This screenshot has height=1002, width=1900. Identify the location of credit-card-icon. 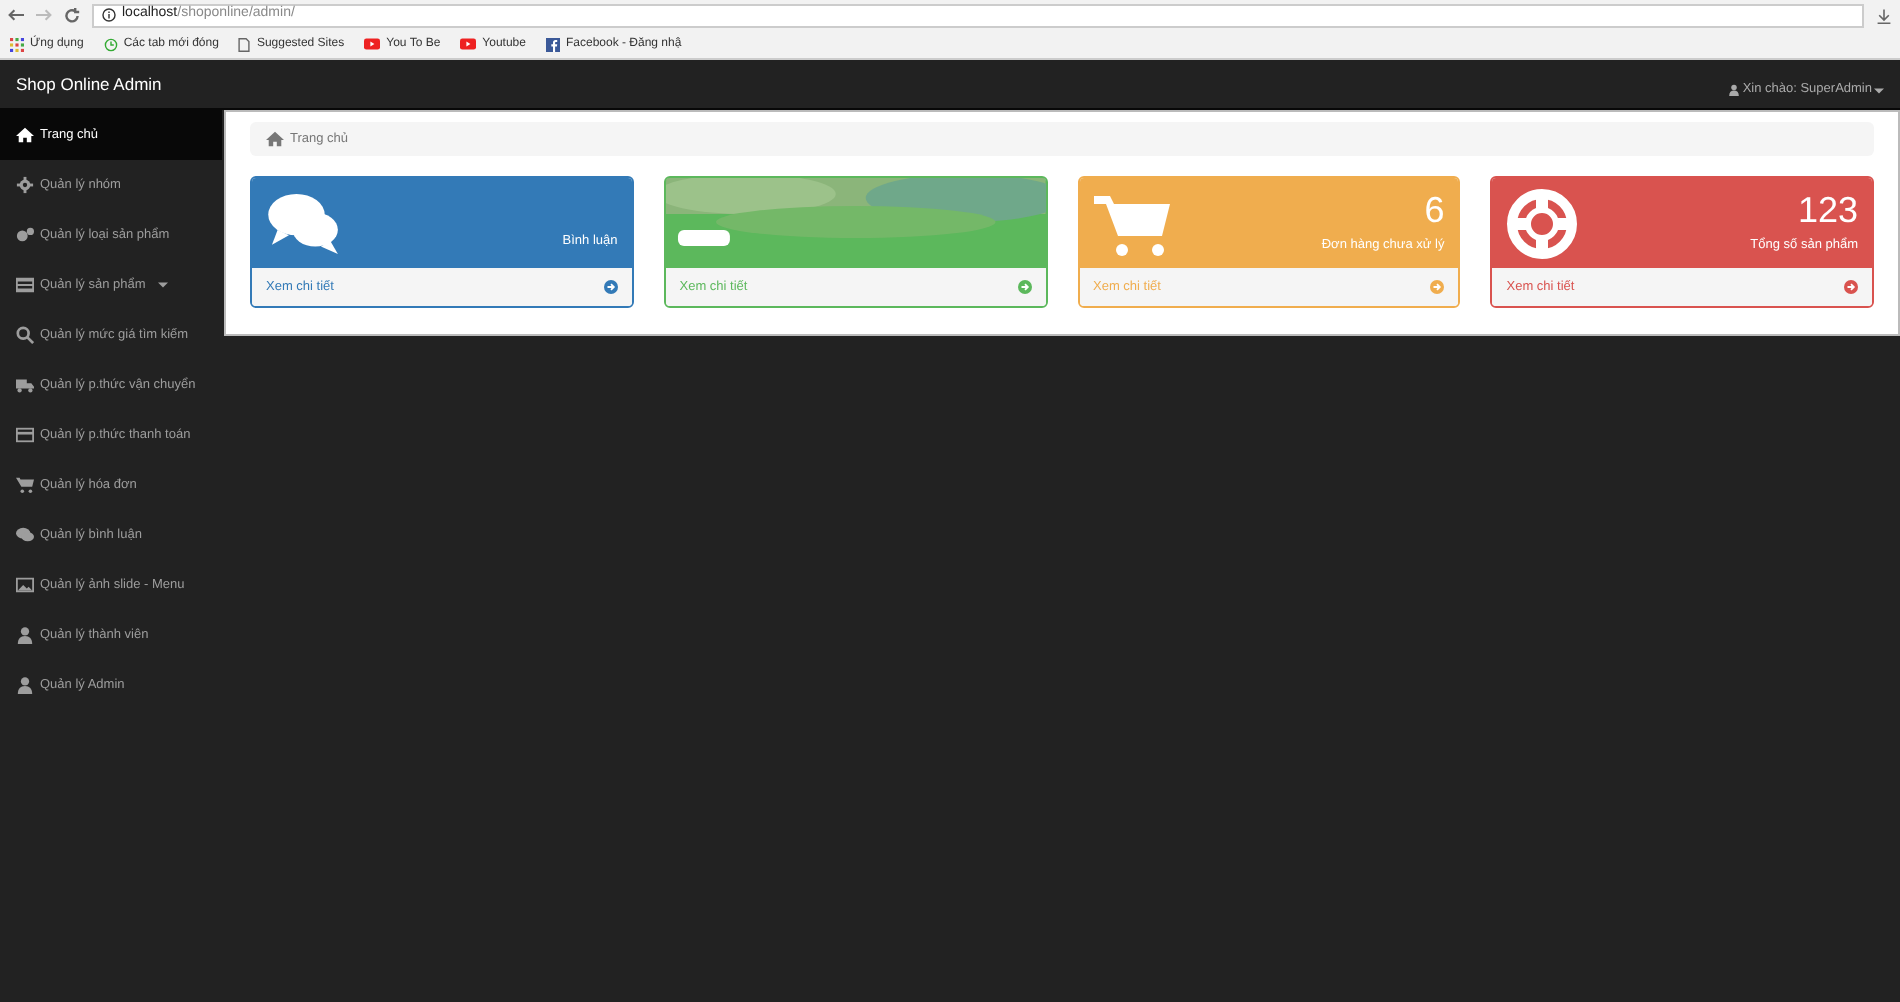
(25, 435).